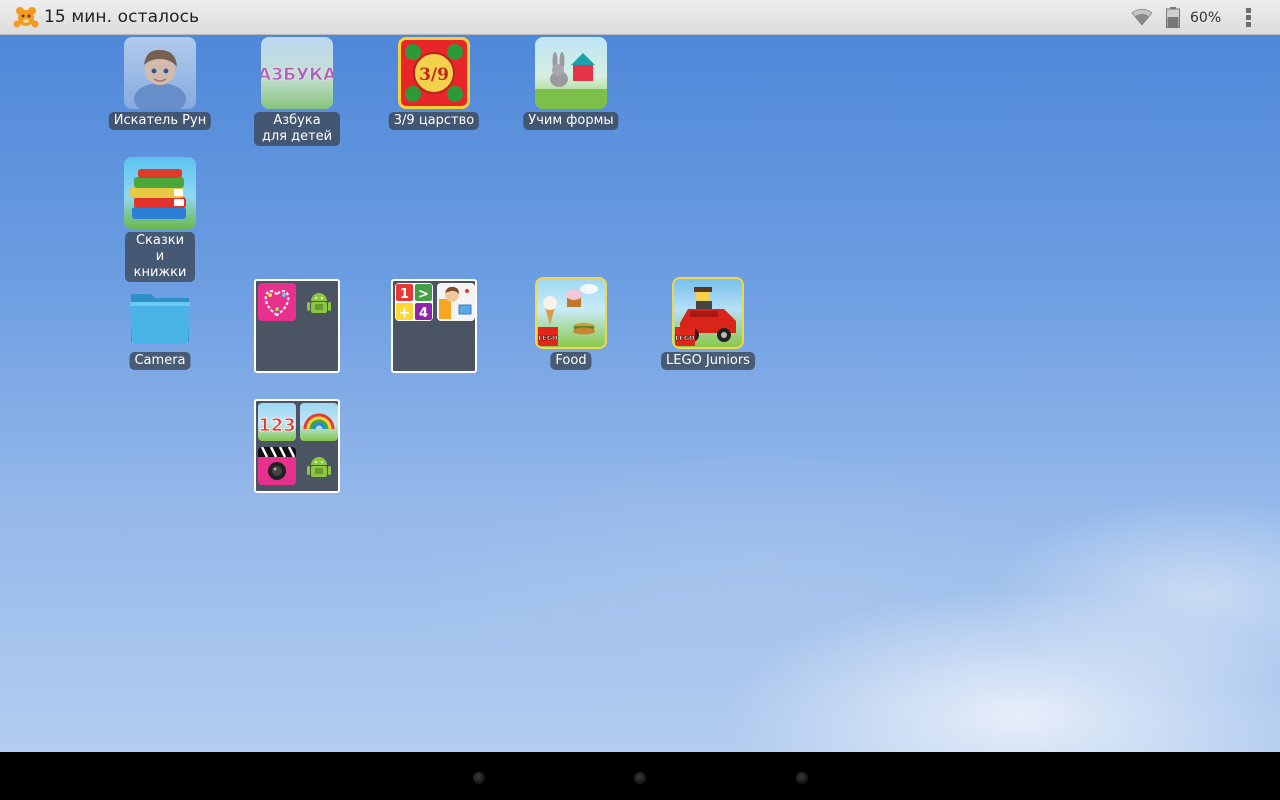 The width and height of the screenshot is (1280, 800). Describe the element at coordinates (571, 313) in the screenshot. I see `food-lego-icon: LEGO` at that location.